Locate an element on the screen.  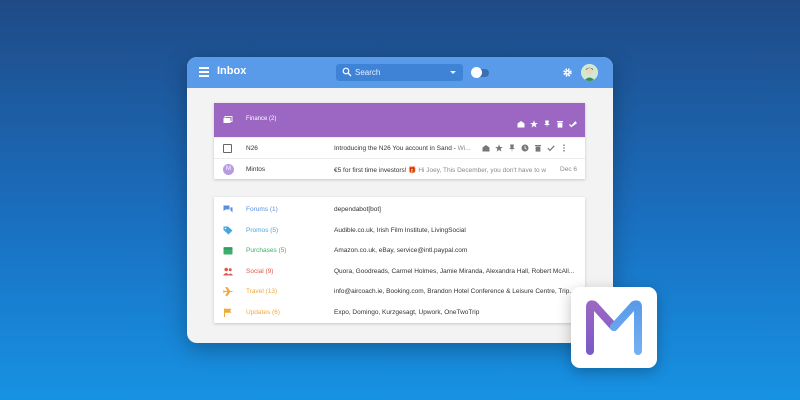
top-bar: Inbox is located at coordinates (400, 72).